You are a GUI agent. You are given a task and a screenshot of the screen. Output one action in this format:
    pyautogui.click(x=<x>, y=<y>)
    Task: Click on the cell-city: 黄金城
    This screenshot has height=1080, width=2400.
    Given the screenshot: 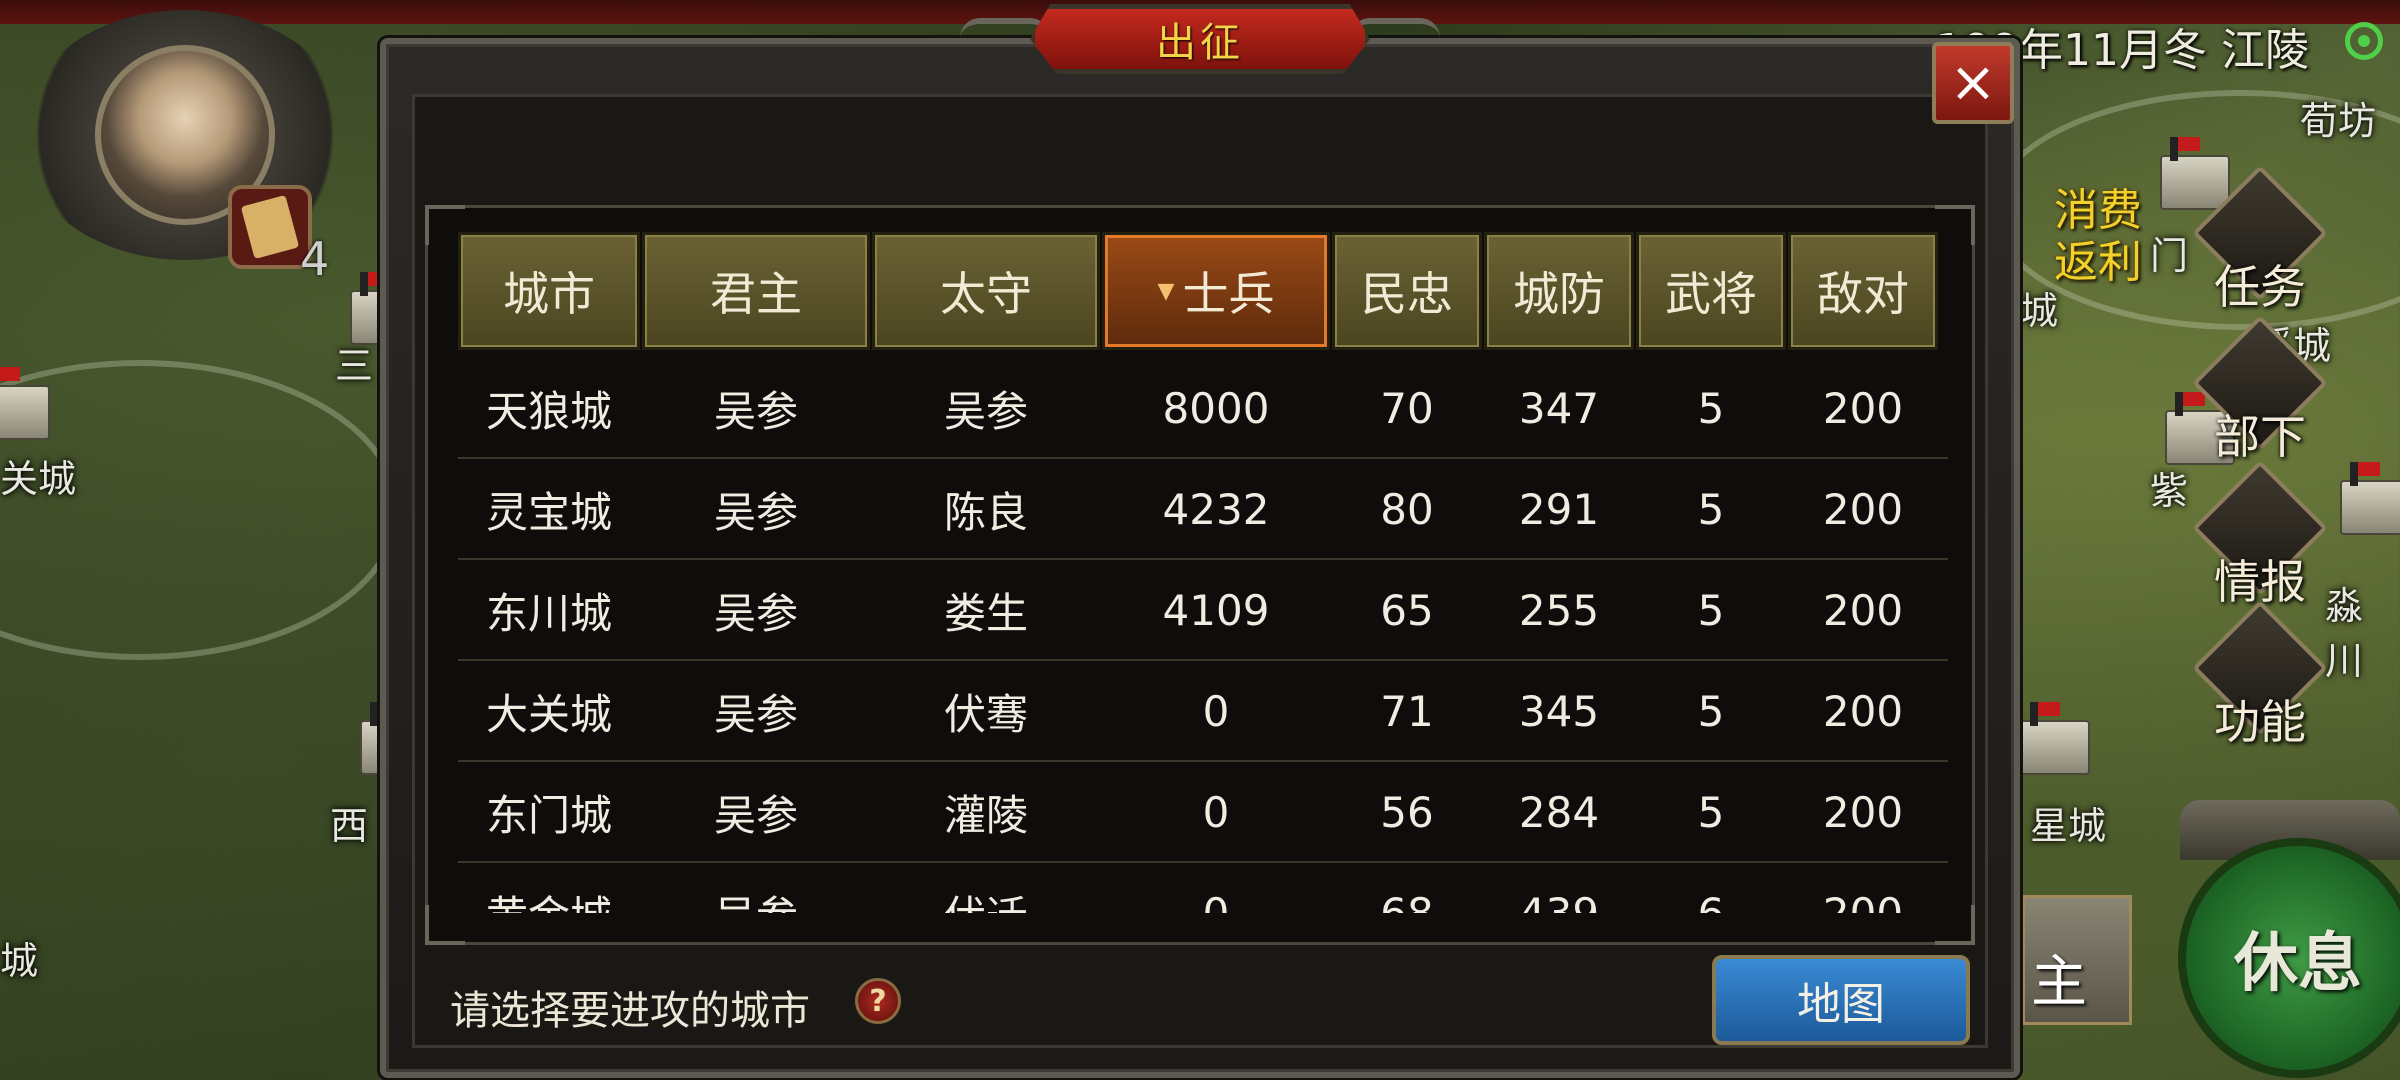 What is the action you would take?
    pyautogui.click(x=549, y=888)
    